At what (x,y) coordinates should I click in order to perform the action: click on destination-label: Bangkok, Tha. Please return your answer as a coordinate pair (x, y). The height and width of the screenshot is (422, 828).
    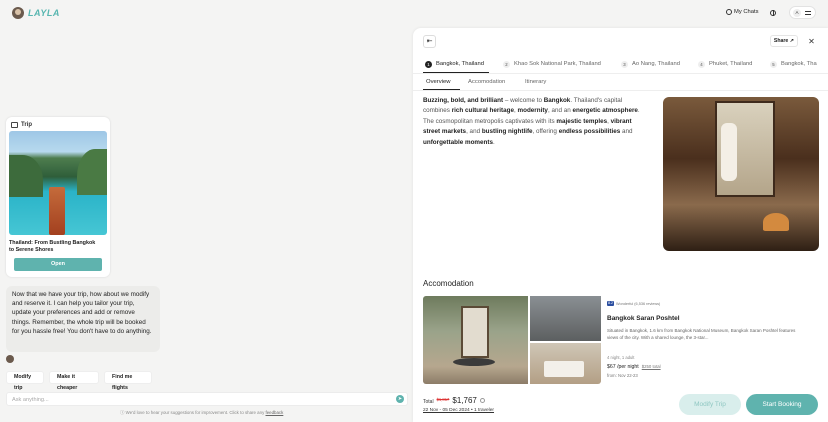
    Looking at the image, I should click on (799, 64).